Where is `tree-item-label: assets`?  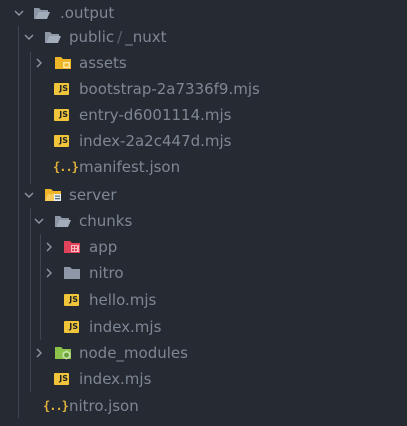
tree-item-label: assets is located at coordinates (103, 63).